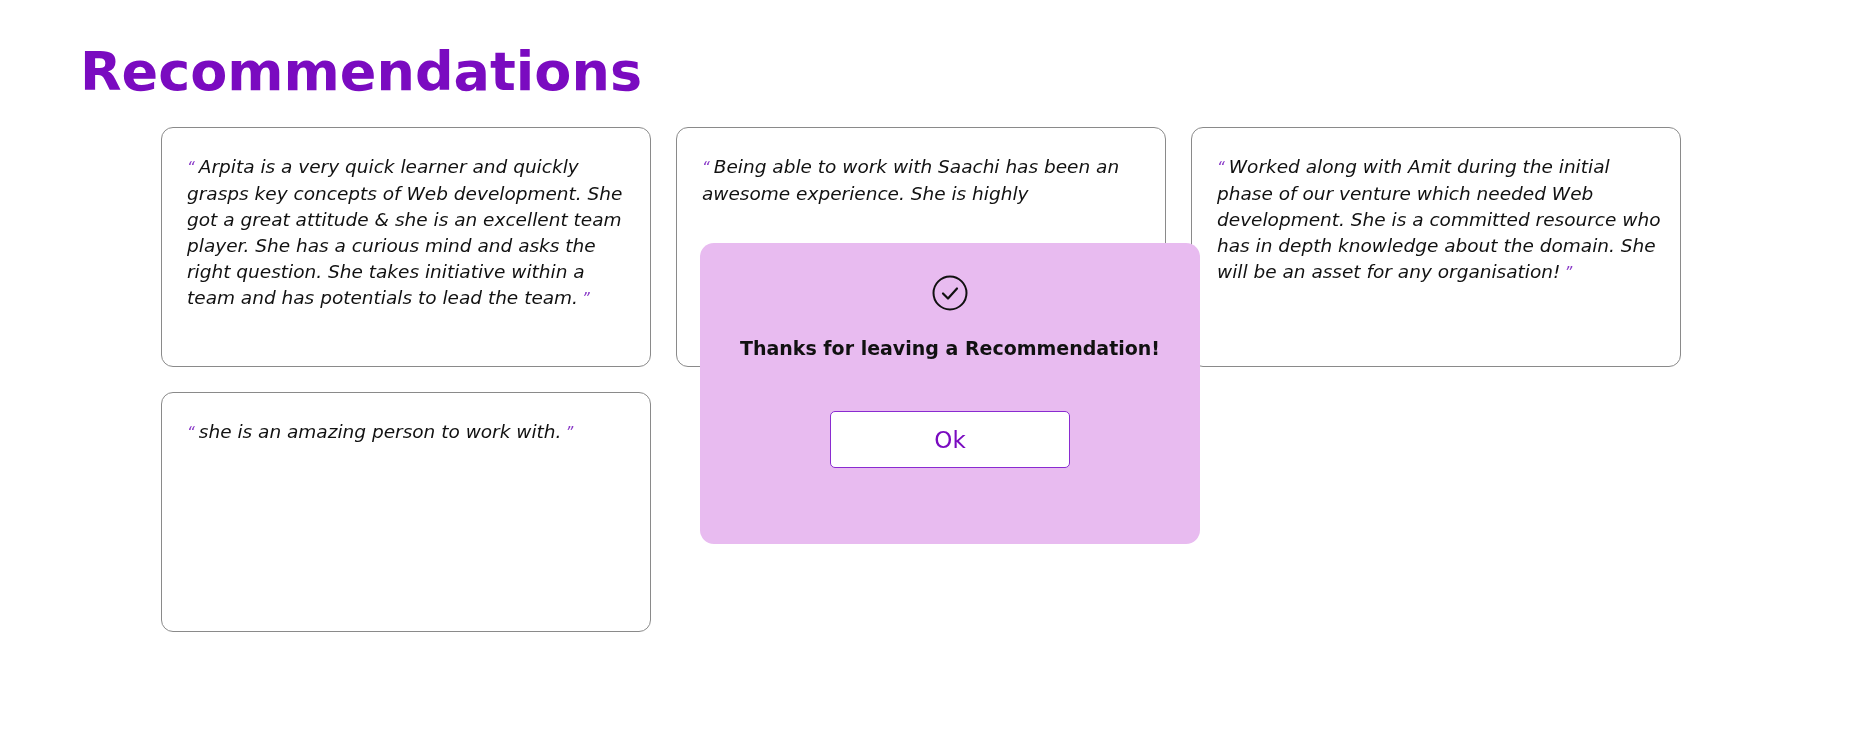 The width and height of the screenshot is (1853, 737). I want to click on ok-button: Ok, so click(950, 439).